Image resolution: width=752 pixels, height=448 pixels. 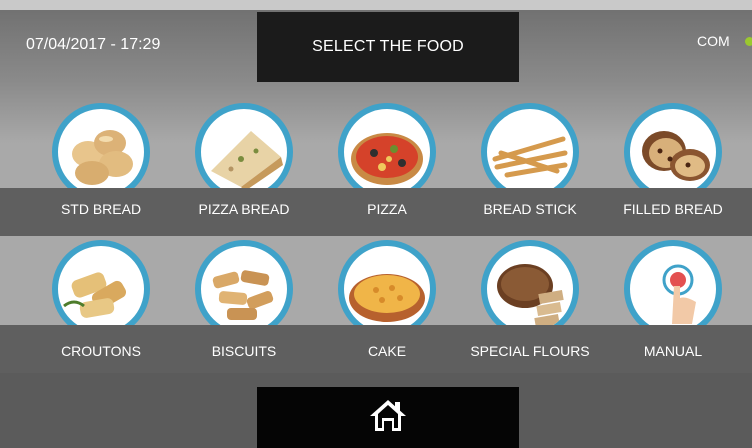 I want to click on food-label: BISCUITS, so click(x=244, y=351).